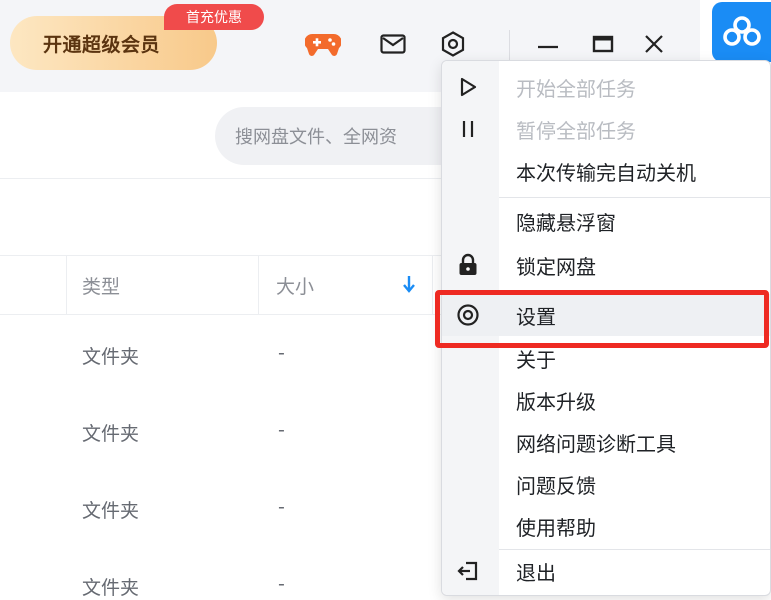 Image resolution: width=771 pixels, height=600 pixels. What do you see at coordinates (606, 484) in the screenshot?
I see `menu-item-feedback: 问题反馈` at bounding box center [606, 484].